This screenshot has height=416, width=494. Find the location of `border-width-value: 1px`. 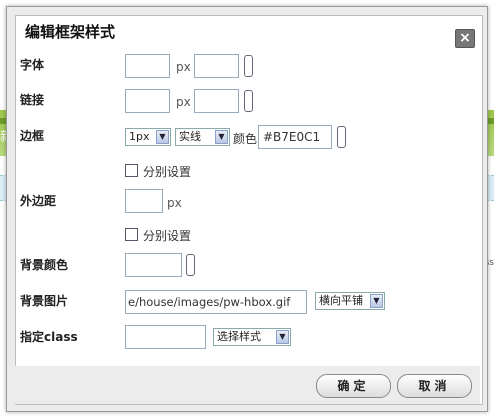

border-width-value: 1px is located at coordinates (139, 136).